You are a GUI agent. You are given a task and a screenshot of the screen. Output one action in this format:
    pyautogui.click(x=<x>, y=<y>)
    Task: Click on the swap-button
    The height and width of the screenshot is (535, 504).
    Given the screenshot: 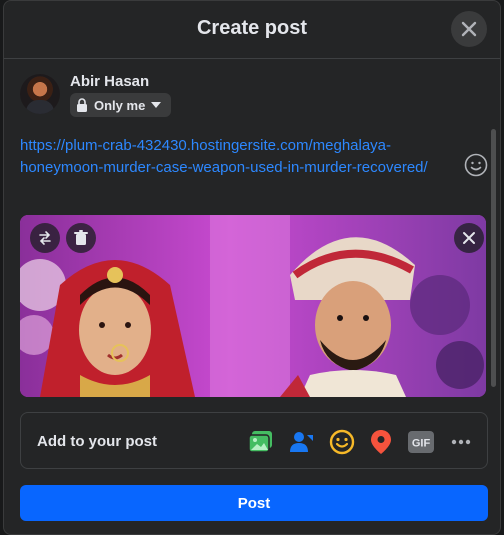 What is the action you would take?
    pyautogui.click(x=45, y=238)
    